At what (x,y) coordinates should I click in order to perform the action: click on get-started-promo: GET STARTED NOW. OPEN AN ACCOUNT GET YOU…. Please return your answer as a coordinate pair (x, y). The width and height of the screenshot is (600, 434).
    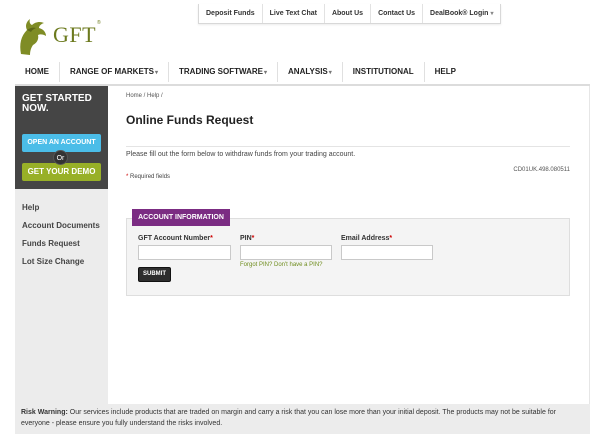
    Looking at the image, I should click on (61, 137).